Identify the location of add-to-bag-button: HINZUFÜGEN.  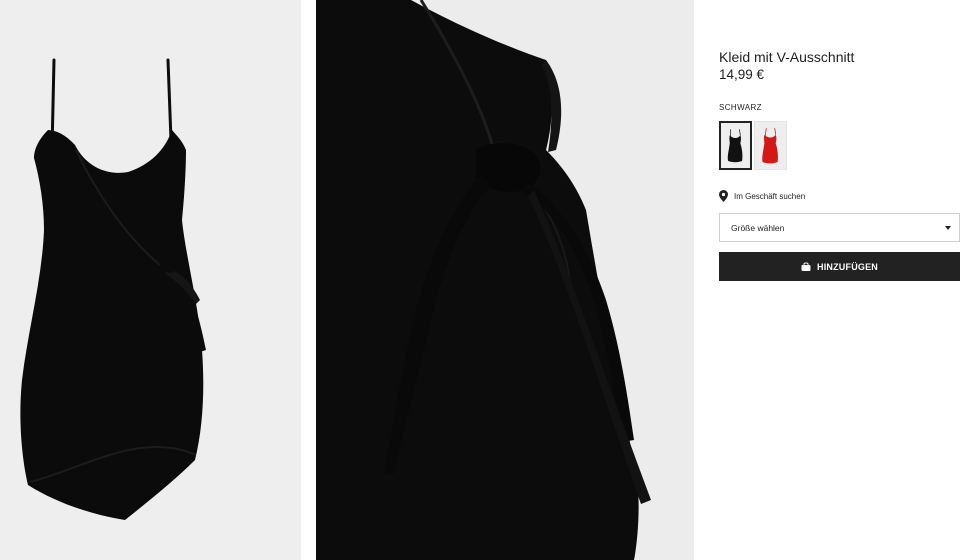
(839, 266).